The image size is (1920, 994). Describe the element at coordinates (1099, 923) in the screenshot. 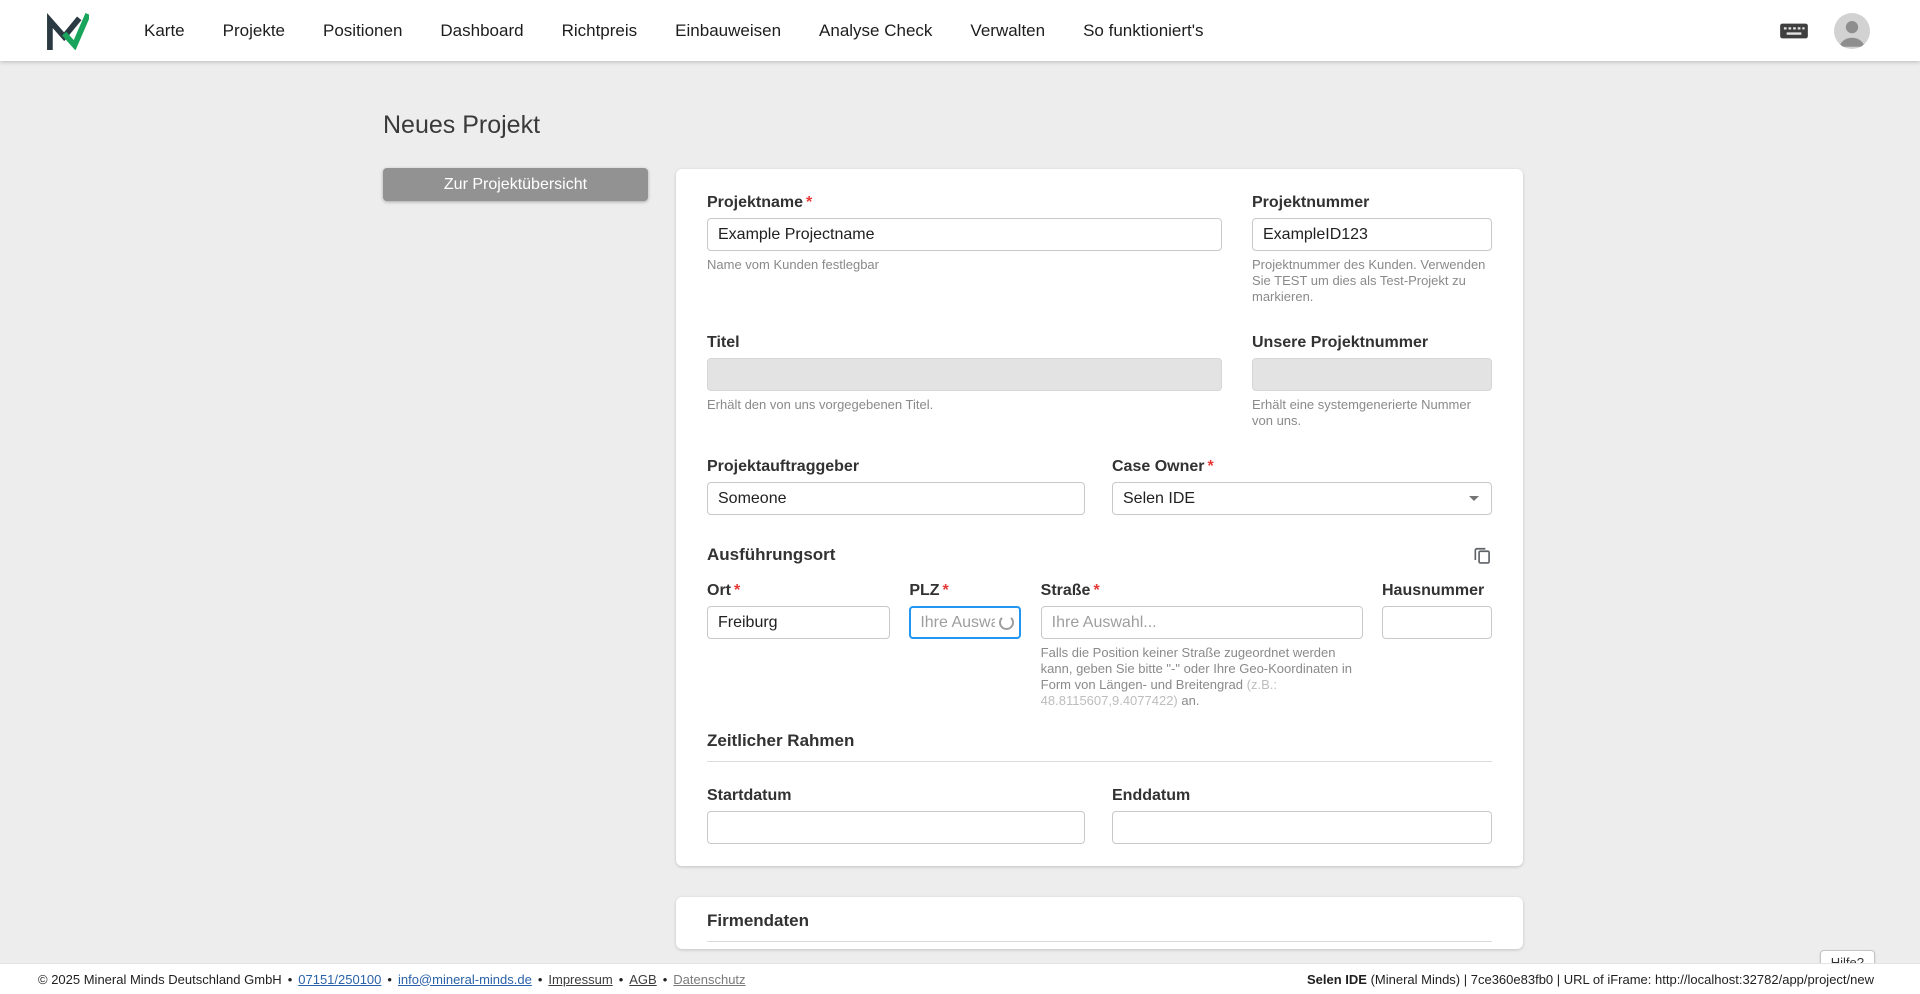

I see `firmendaten-card: Firmendaten` at that location.